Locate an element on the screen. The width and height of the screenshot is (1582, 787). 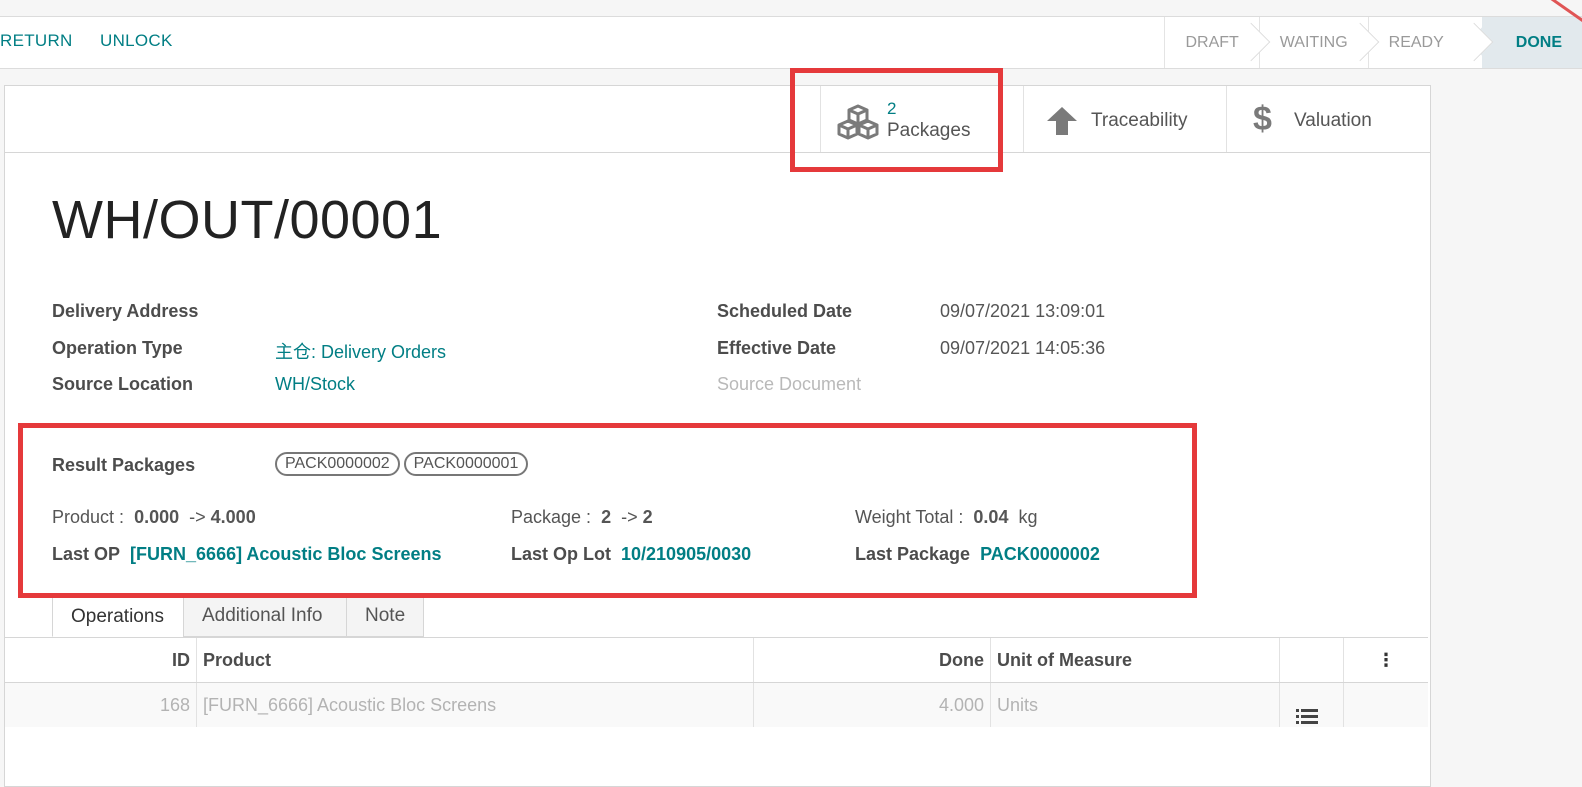
tab-additional-info: Additional Info is located at coordinates (265, 616).